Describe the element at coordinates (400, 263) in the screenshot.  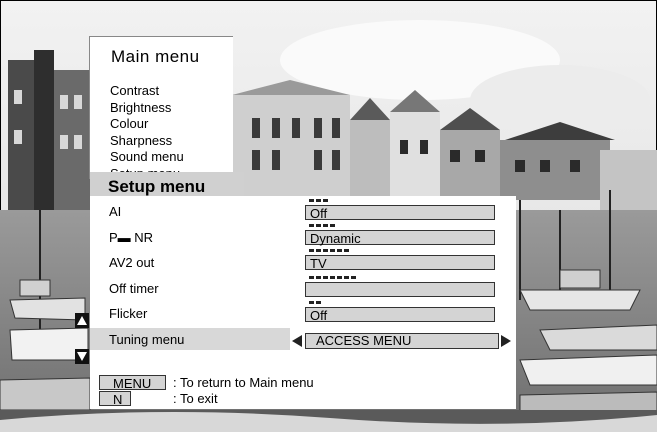
I see `setup-row-av2-out-value: TV` at that location.